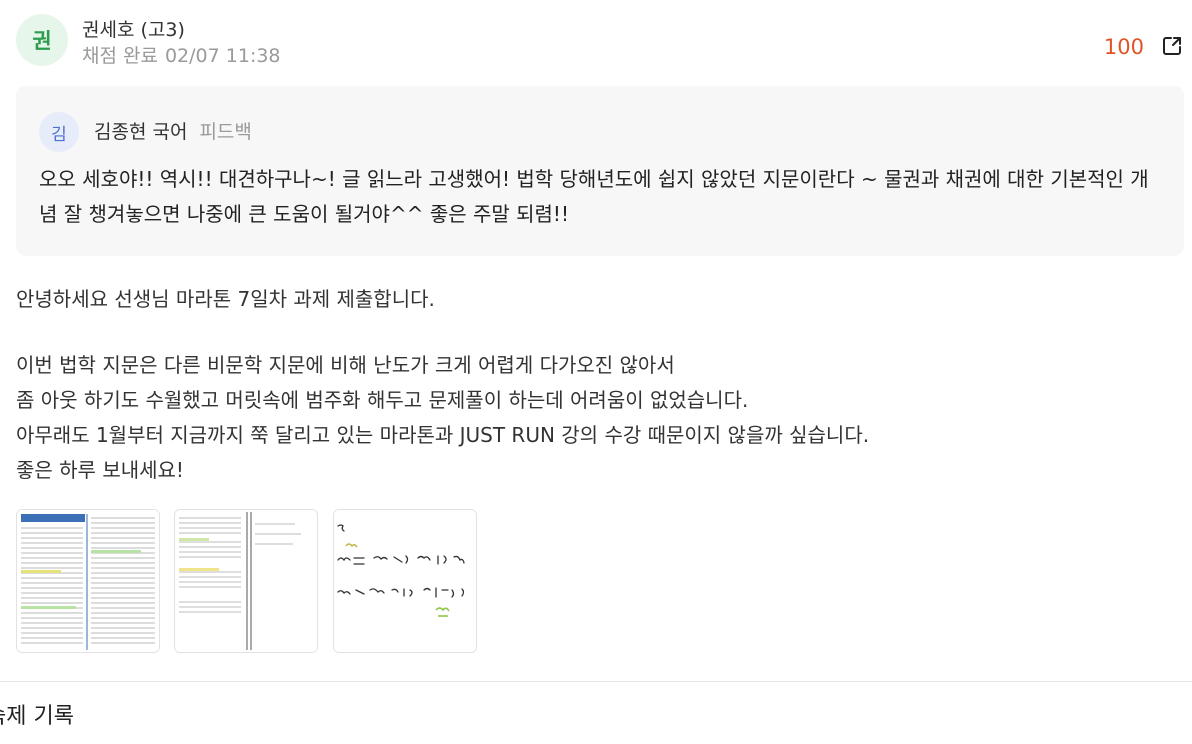  What do you see at coordinates (1123, 47) in the screenshot?
I see `score: 100` at bounding box center [1123, 47].